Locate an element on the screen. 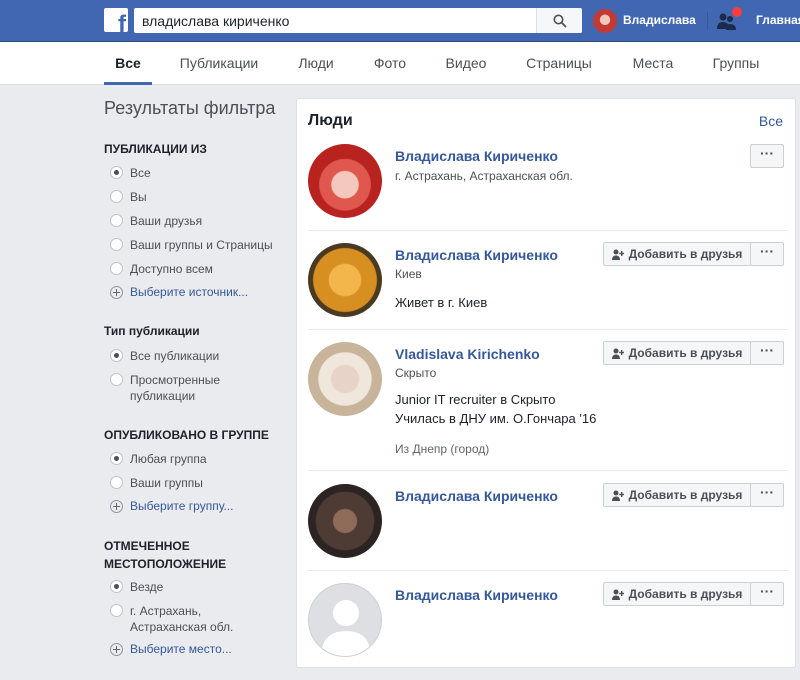  filter-option-you: Вы is located at coordinates (197, 197).